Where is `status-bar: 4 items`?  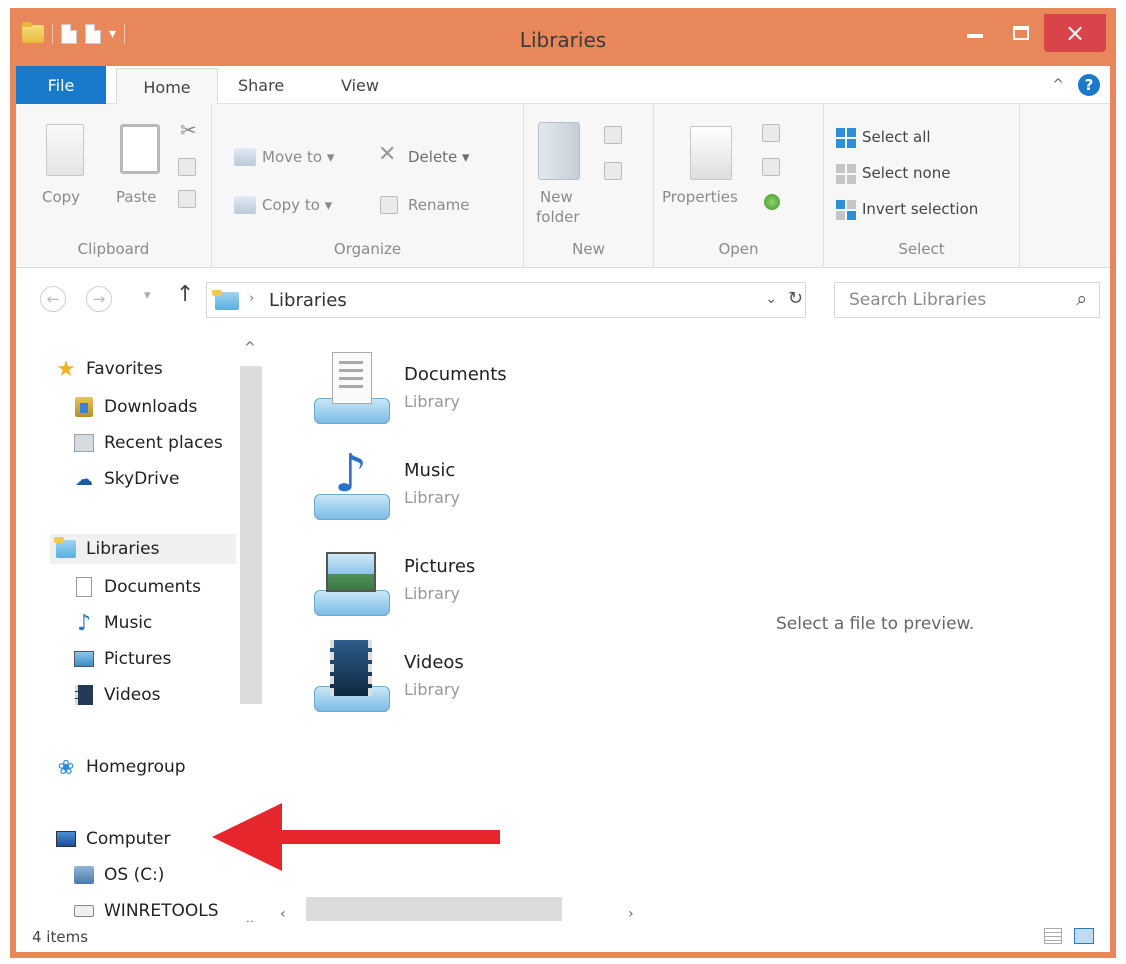 status-bar: 4 items is located at coordinates (563, 937).